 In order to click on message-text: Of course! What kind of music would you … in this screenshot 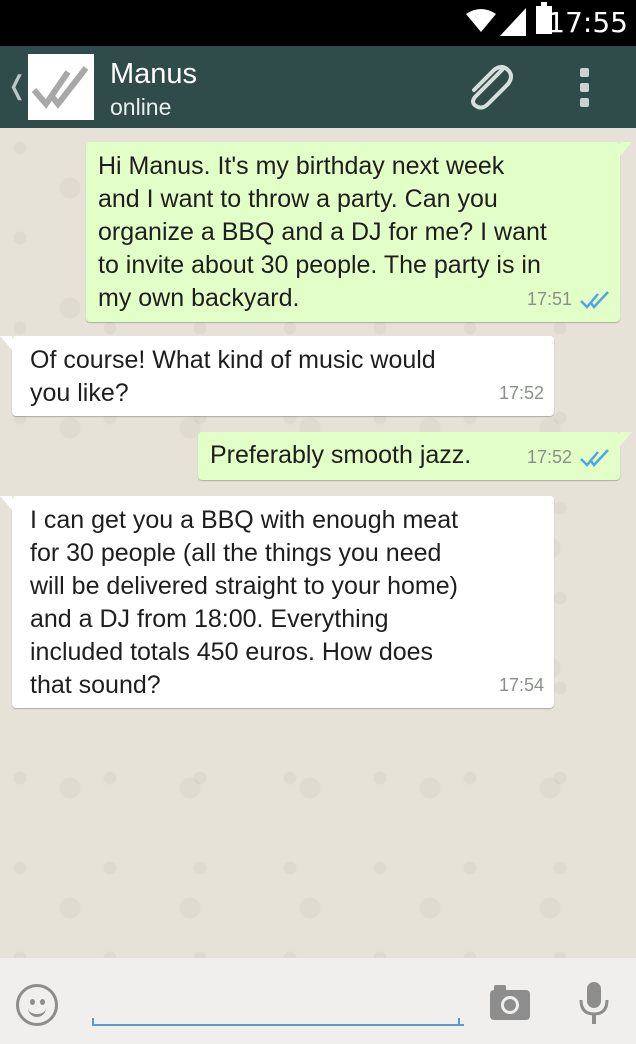, I will do `click(233, 376)`.